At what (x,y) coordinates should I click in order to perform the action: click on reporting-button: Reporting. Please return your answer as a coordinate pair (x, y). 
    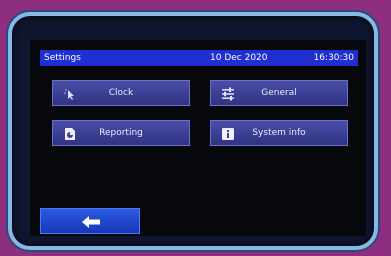
    Looking at the image, I should click on (121, 133).